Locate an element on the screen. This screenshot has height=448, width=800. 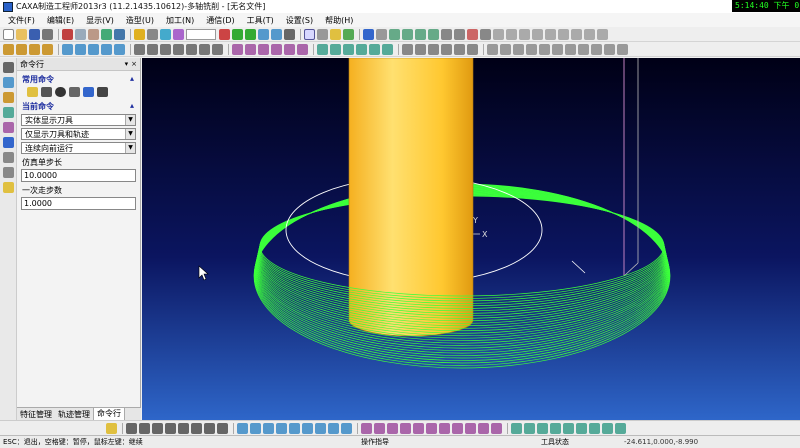
corner-icon is located at coordinates (102, 92).